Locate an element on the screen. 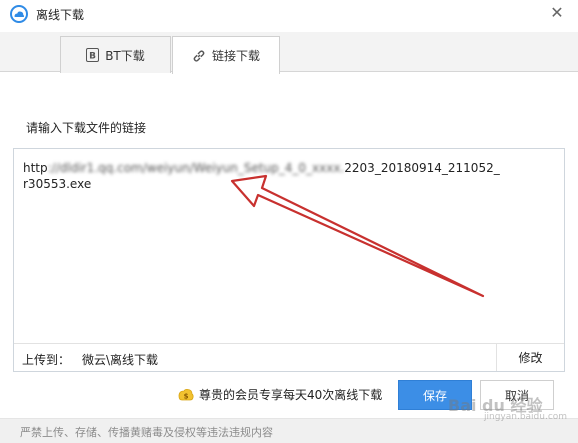  tab-link-download: 链接下载 is located at coordinates (226, 55).